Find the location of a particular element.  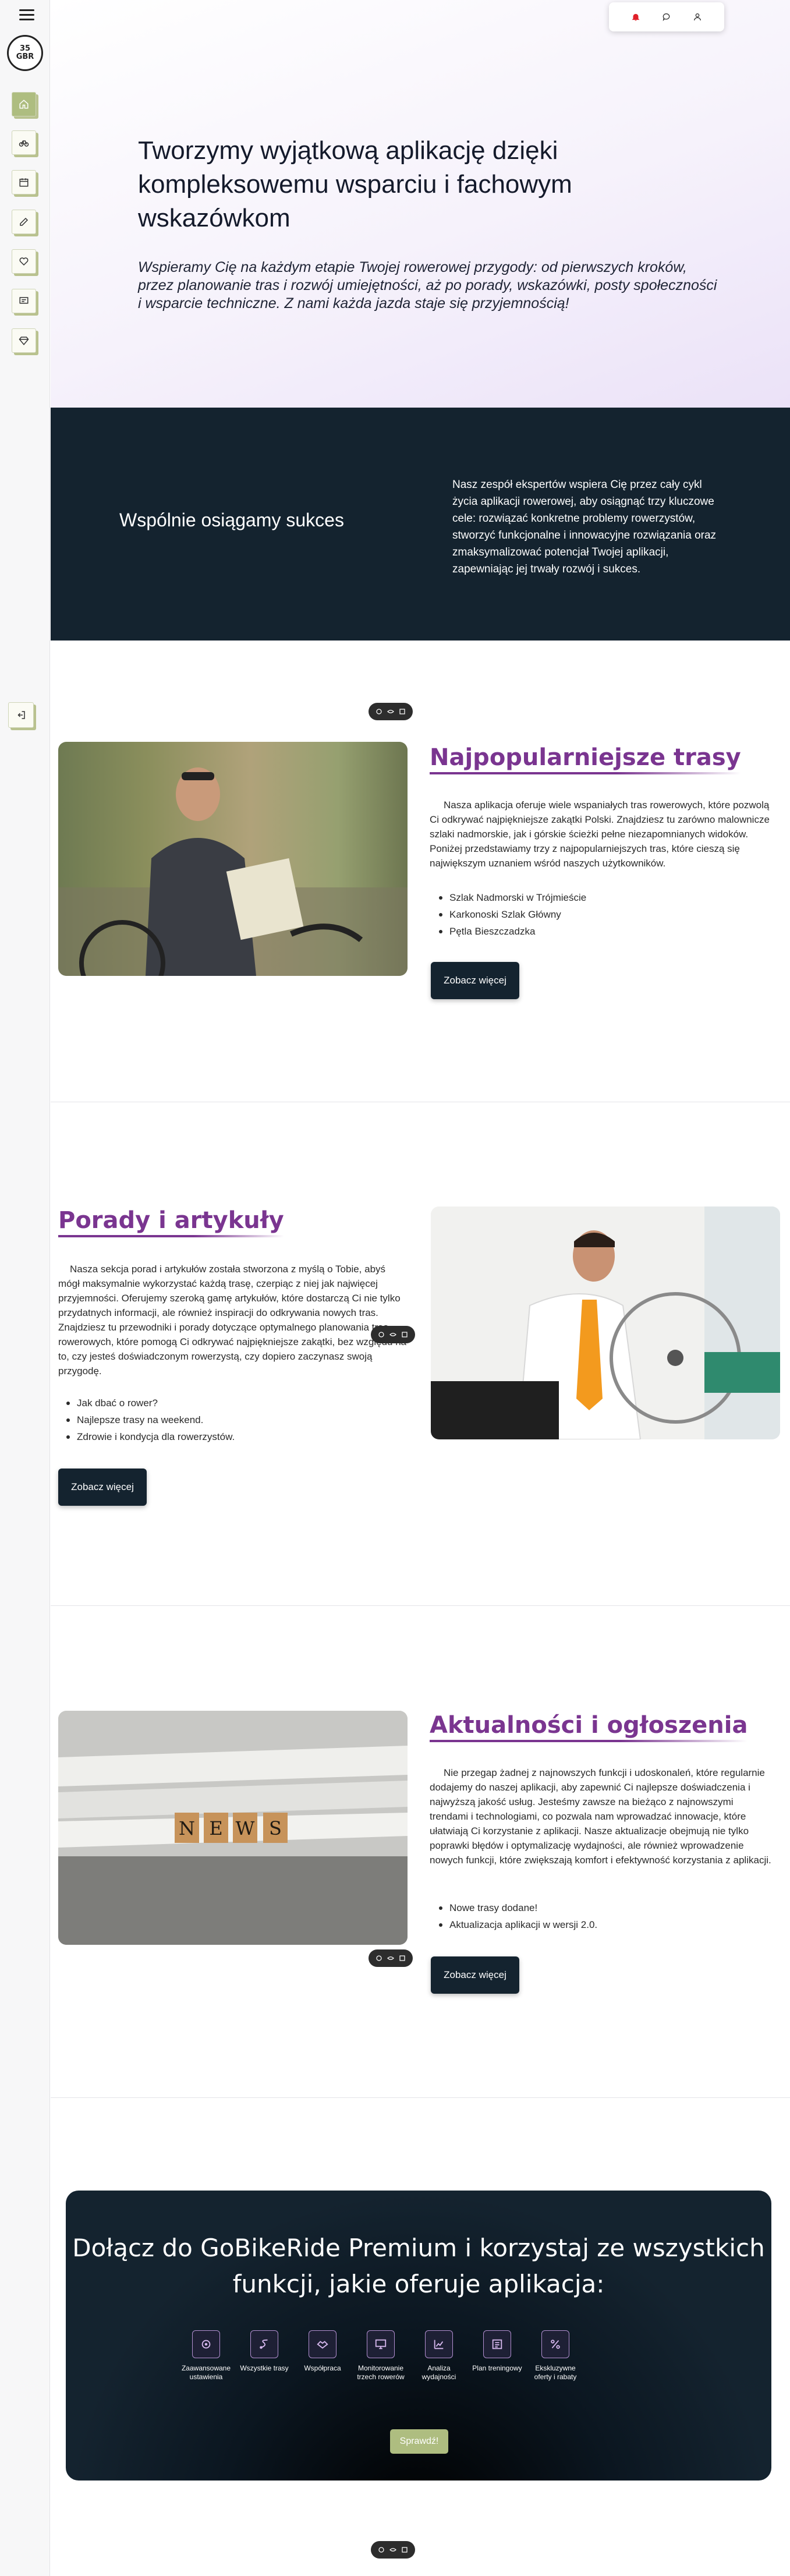

percent-icon is located at coordinates (555, 2344).